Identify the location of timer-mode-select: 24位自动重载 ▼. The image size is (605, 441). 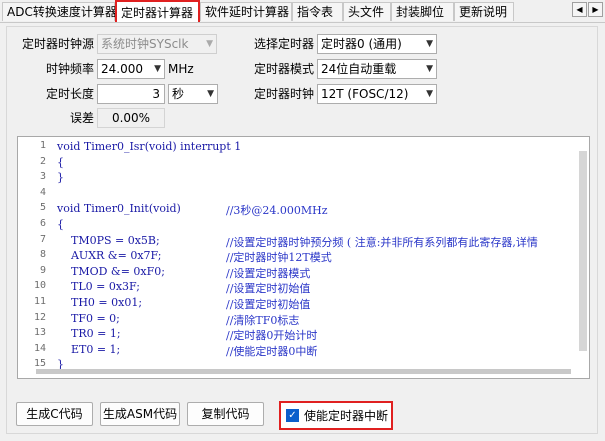
(377, 69).